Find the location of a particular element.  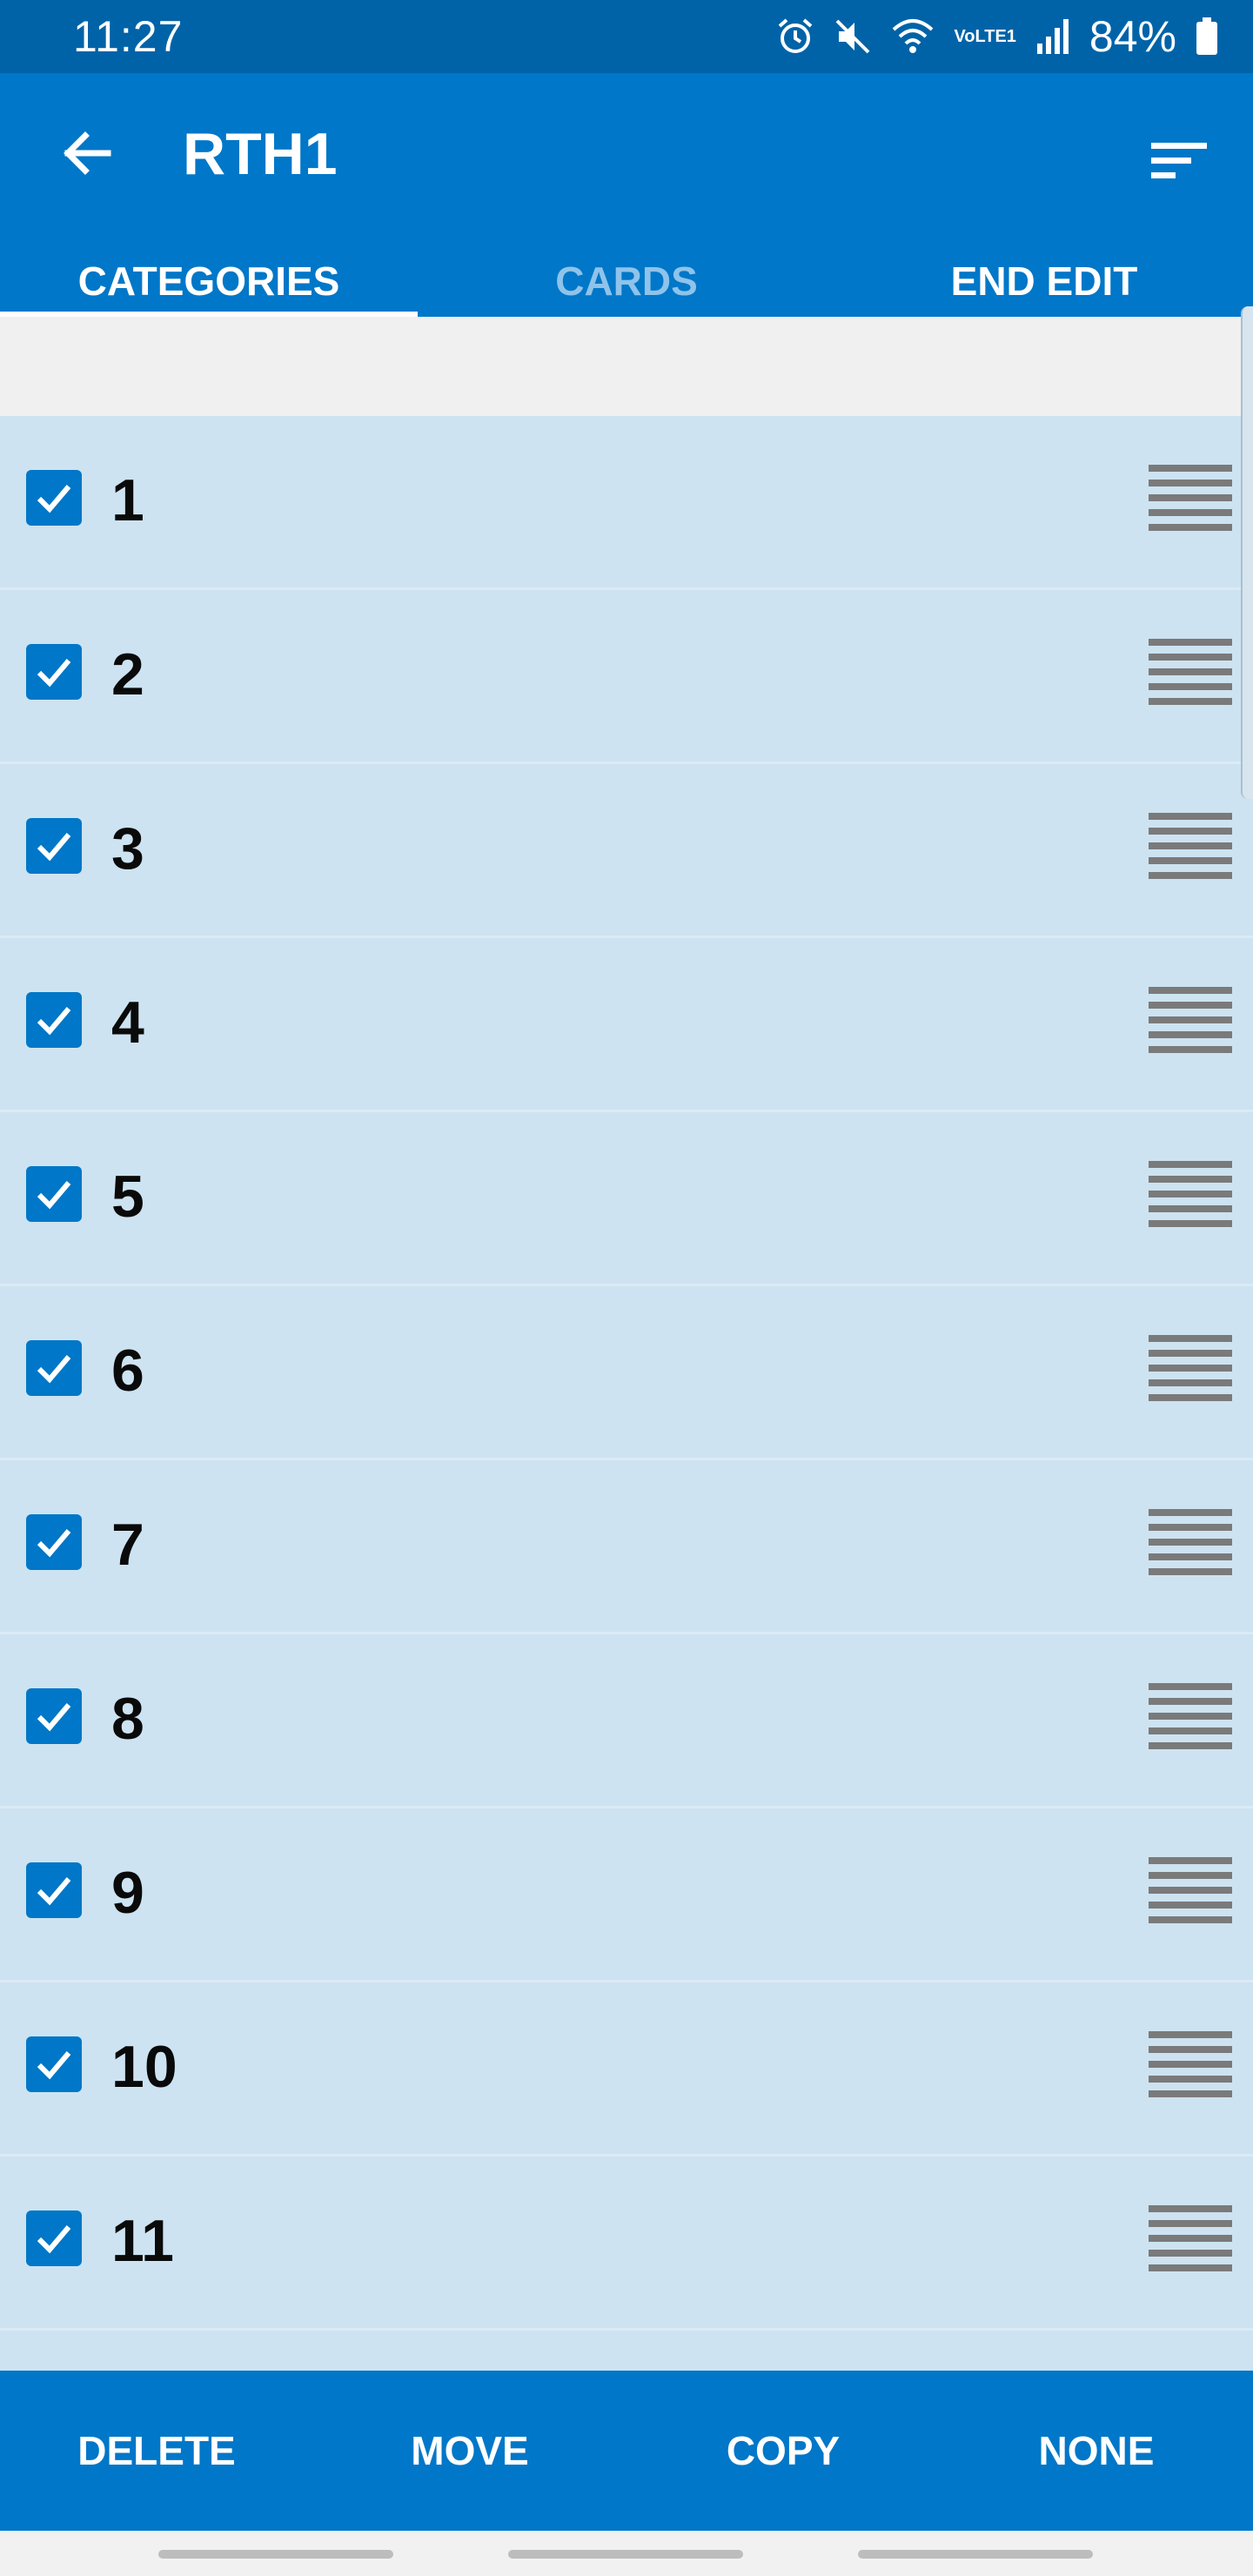

status-bar: 11:27 VoLTE1 84% is located at coordinates (626, 37).